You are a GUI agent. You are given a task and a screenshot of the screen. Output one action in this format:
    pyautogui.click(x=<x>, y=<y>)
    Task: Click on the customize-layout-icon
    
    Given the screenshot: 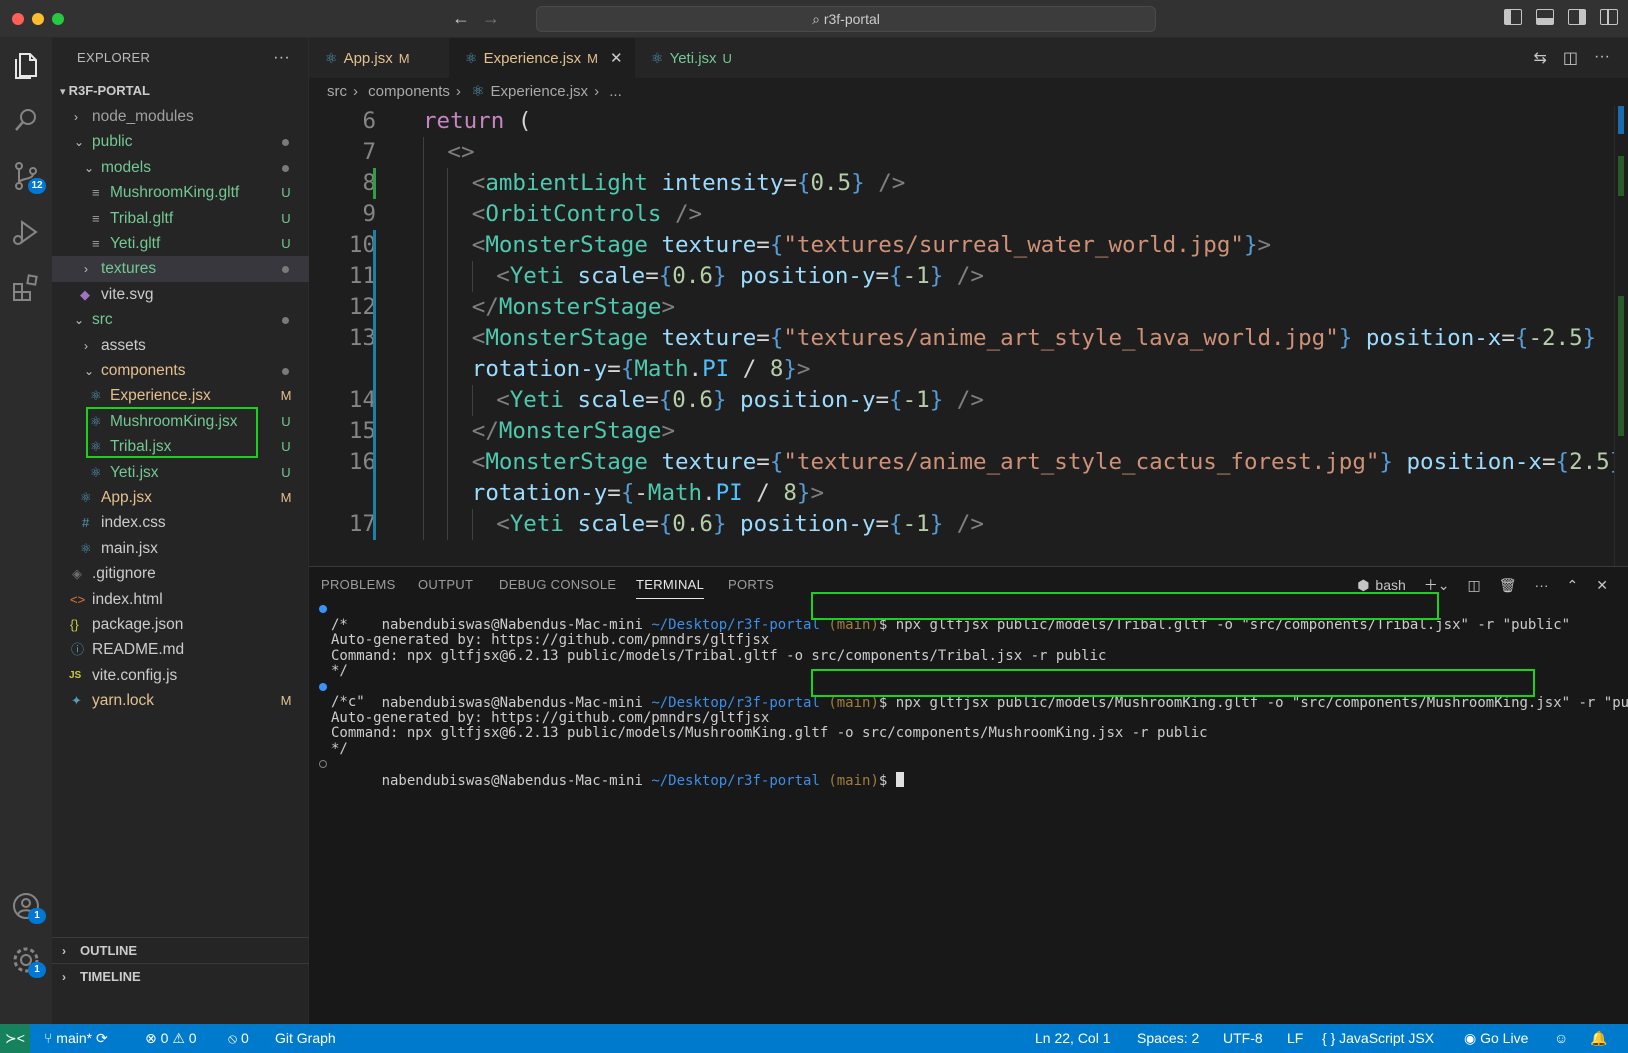 What is the action you would take?
    pyautogui.click(x=1609, y=17)
    